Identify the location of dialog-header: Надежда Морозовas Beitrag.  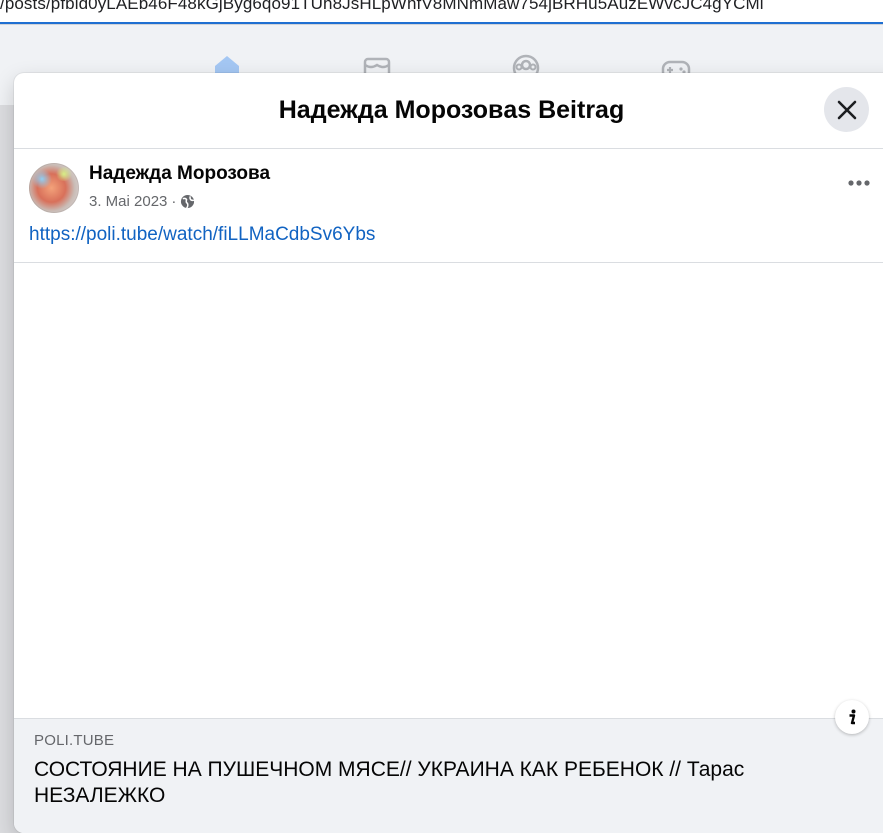
(448, 111).